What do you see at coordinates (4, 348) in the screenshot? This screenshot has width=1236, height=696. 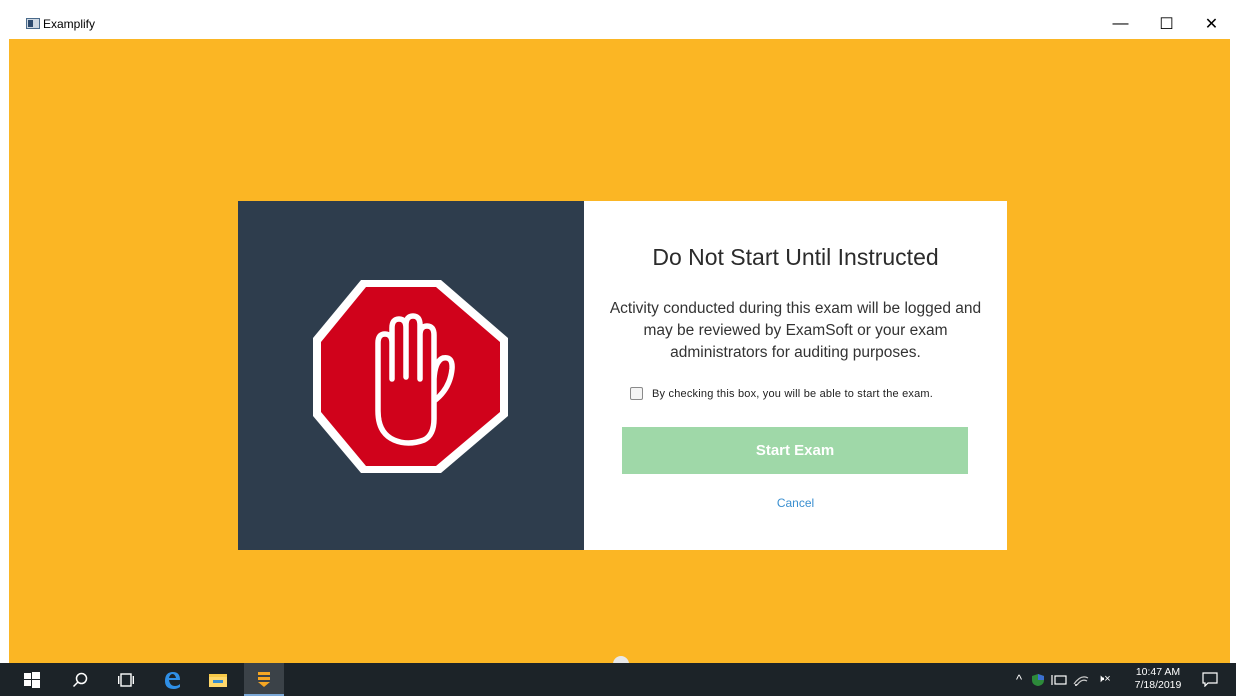 I see `window-frame-left` at bounding box center [4, 348].